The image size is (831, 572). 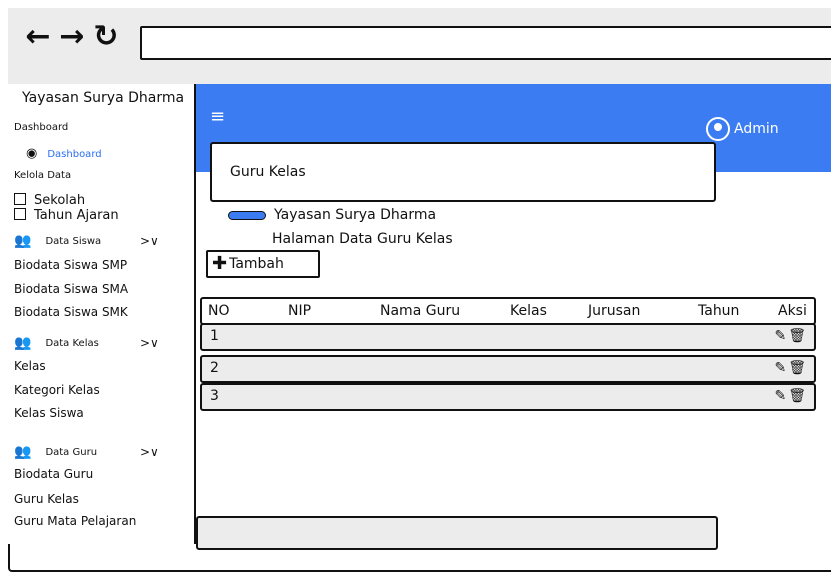 I want to click on sidebar-item-biodata-guru: Biodata Guru, so click(x=53, y=474).